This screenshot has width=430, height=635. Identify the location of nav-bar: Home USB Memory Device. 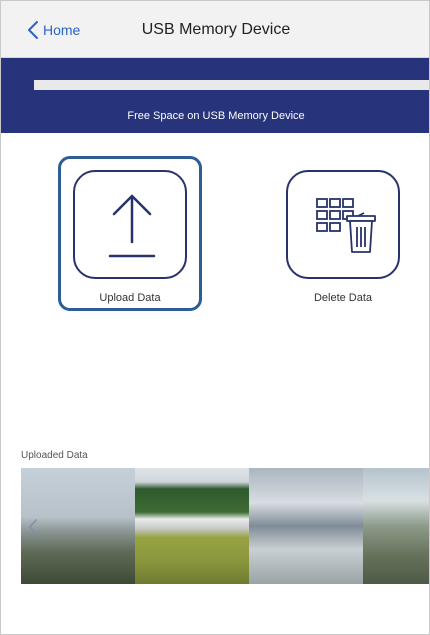
(215, 29).